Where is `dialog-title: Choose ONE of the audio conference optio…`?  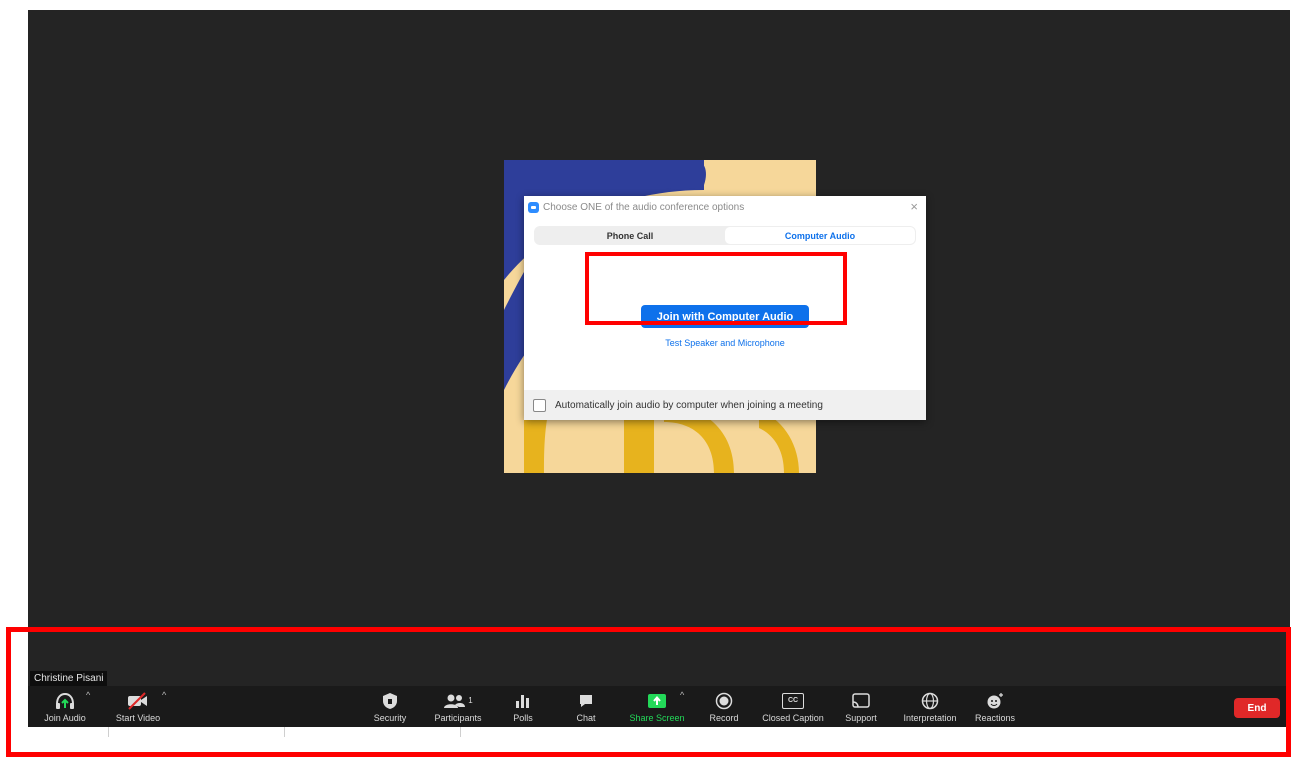
dialog-title: Choose ONE of the audio conference optio… is located at coordinates (644, 207).